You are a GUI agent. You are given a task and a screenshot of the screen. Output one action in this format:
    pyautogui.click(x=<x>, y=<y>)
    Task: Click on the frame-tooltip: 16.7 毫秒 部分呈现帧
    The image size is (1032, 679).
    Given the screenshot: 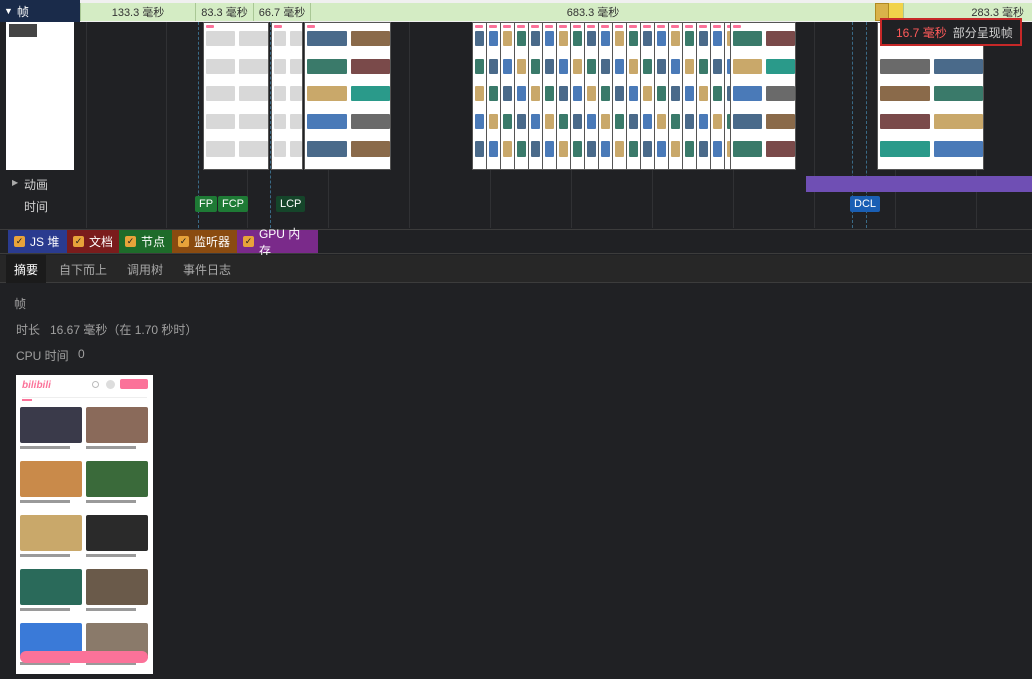 What is the action you would take?
    pyautogui.click(x=951, y=32)
    